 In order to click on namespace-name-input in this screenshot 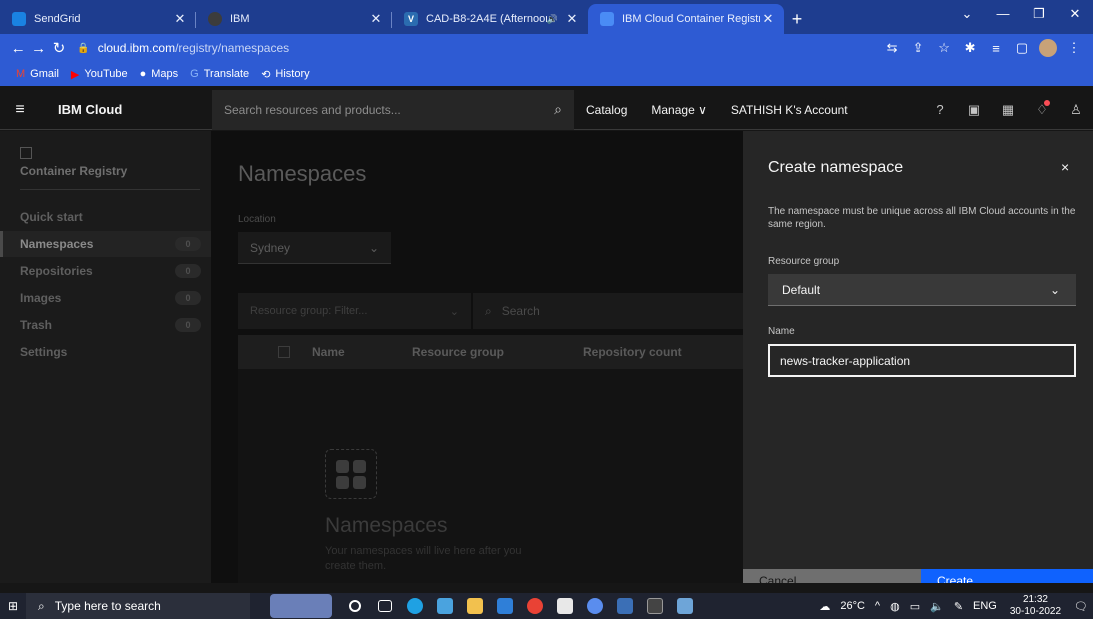, I will do `click(922, 360)`.